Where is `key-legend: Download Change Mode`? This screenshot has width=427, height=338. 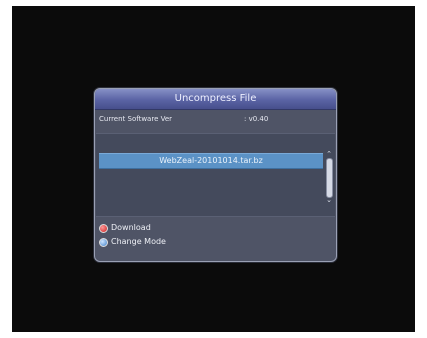 key-legend: Download Change Mode is located at coordinates (132, 235).